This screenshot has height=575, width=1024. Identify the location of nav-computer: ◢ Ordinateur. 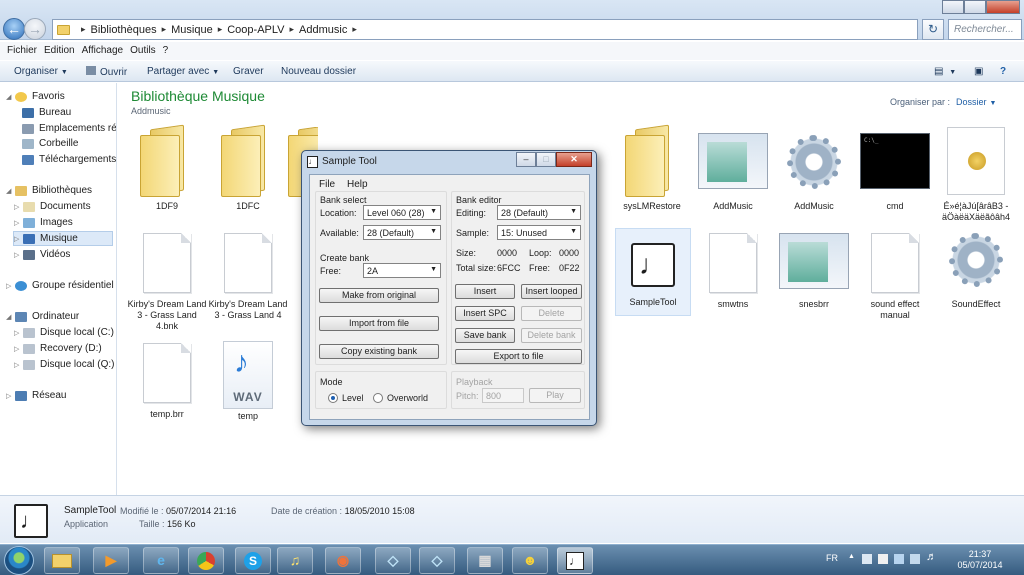
(42, 316).